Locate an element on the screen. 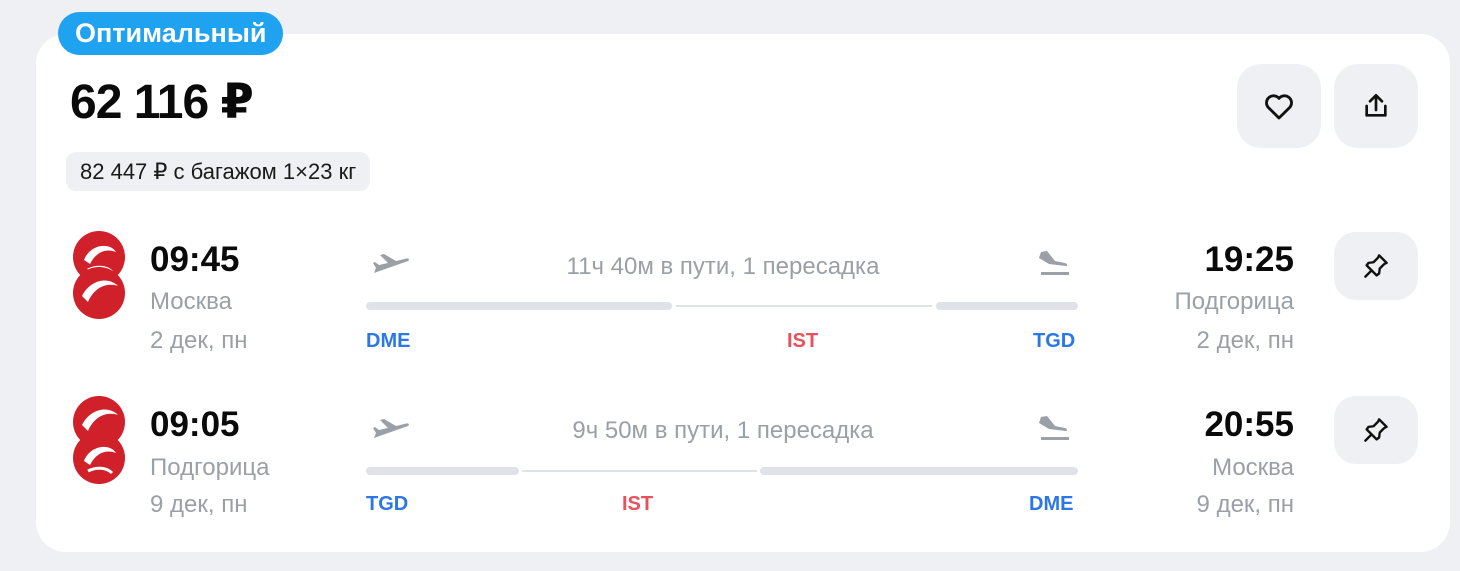  flight-duration: 9ч 50м в пути, 1 пересадка is located at coordinates (723, 430).